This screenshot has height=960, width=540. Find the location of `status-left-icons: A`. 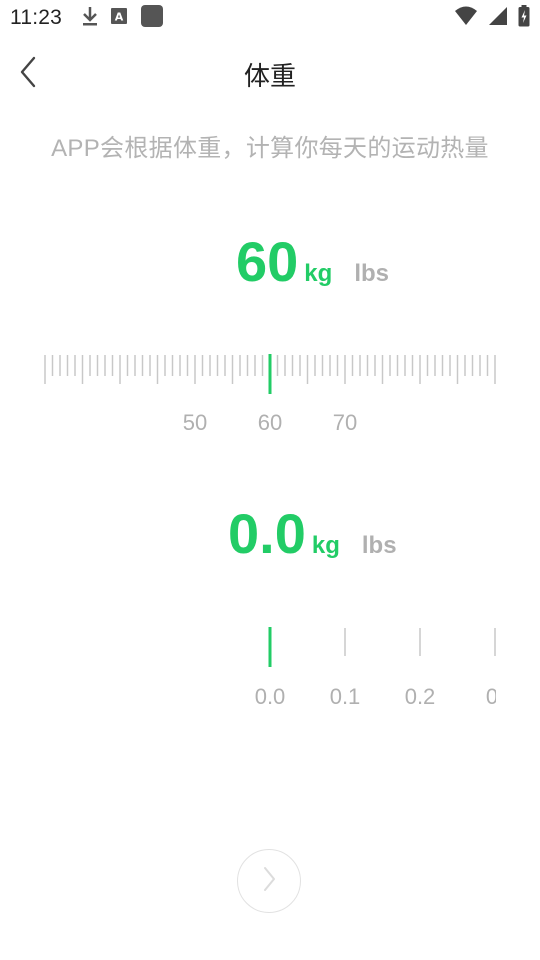

status-left-icons: A is located at coordinates (122, 18).